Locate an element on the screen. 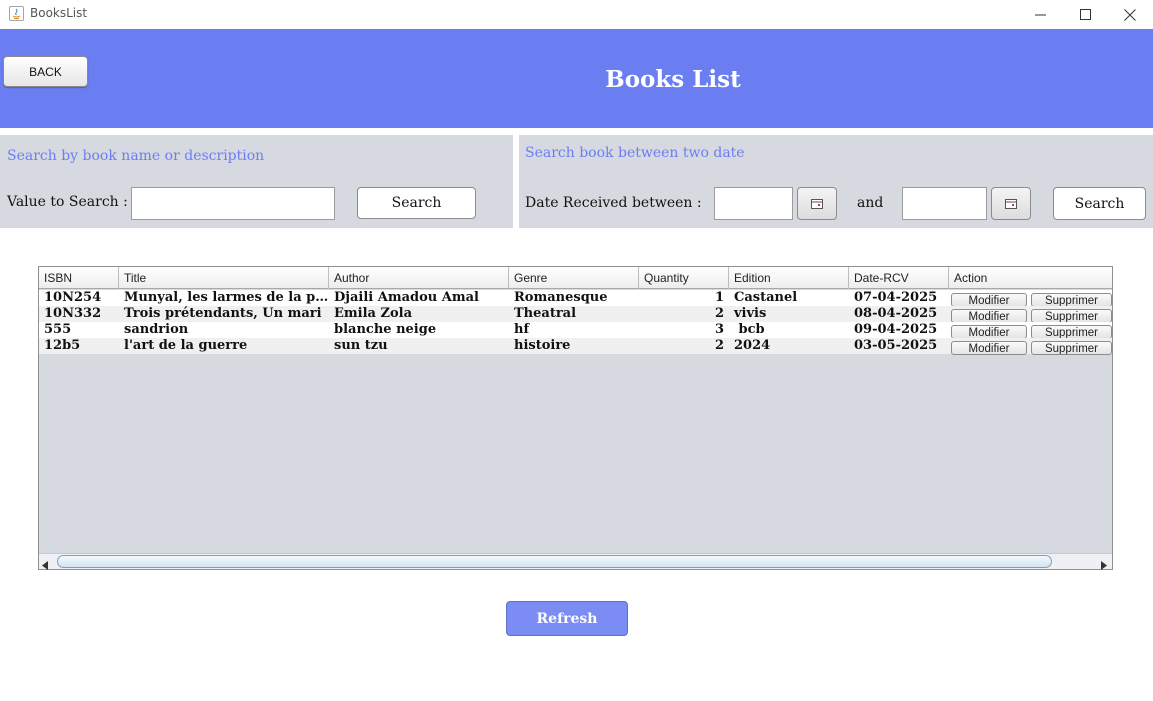 This screenshot has width=1153, height=701. cell-genre: hf is located at coordinates (522, 329).